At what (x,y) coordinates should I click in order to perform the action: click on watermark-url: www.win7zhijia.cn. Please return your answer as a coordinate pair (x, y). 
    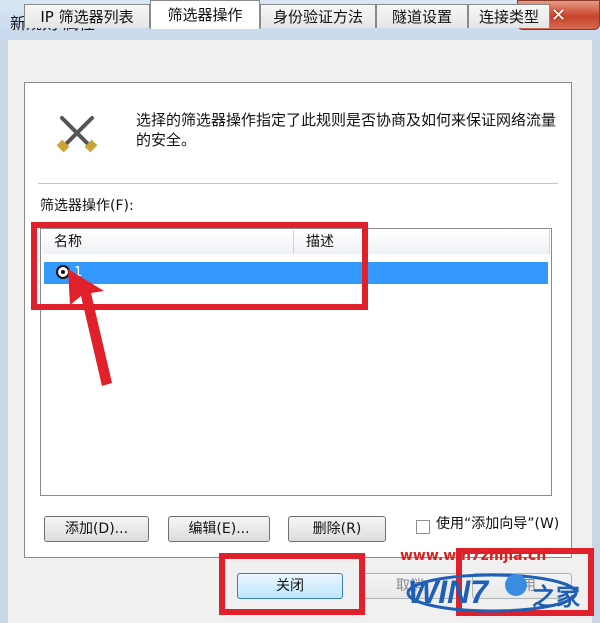
    Looking at the image, I should click on (473, 556).